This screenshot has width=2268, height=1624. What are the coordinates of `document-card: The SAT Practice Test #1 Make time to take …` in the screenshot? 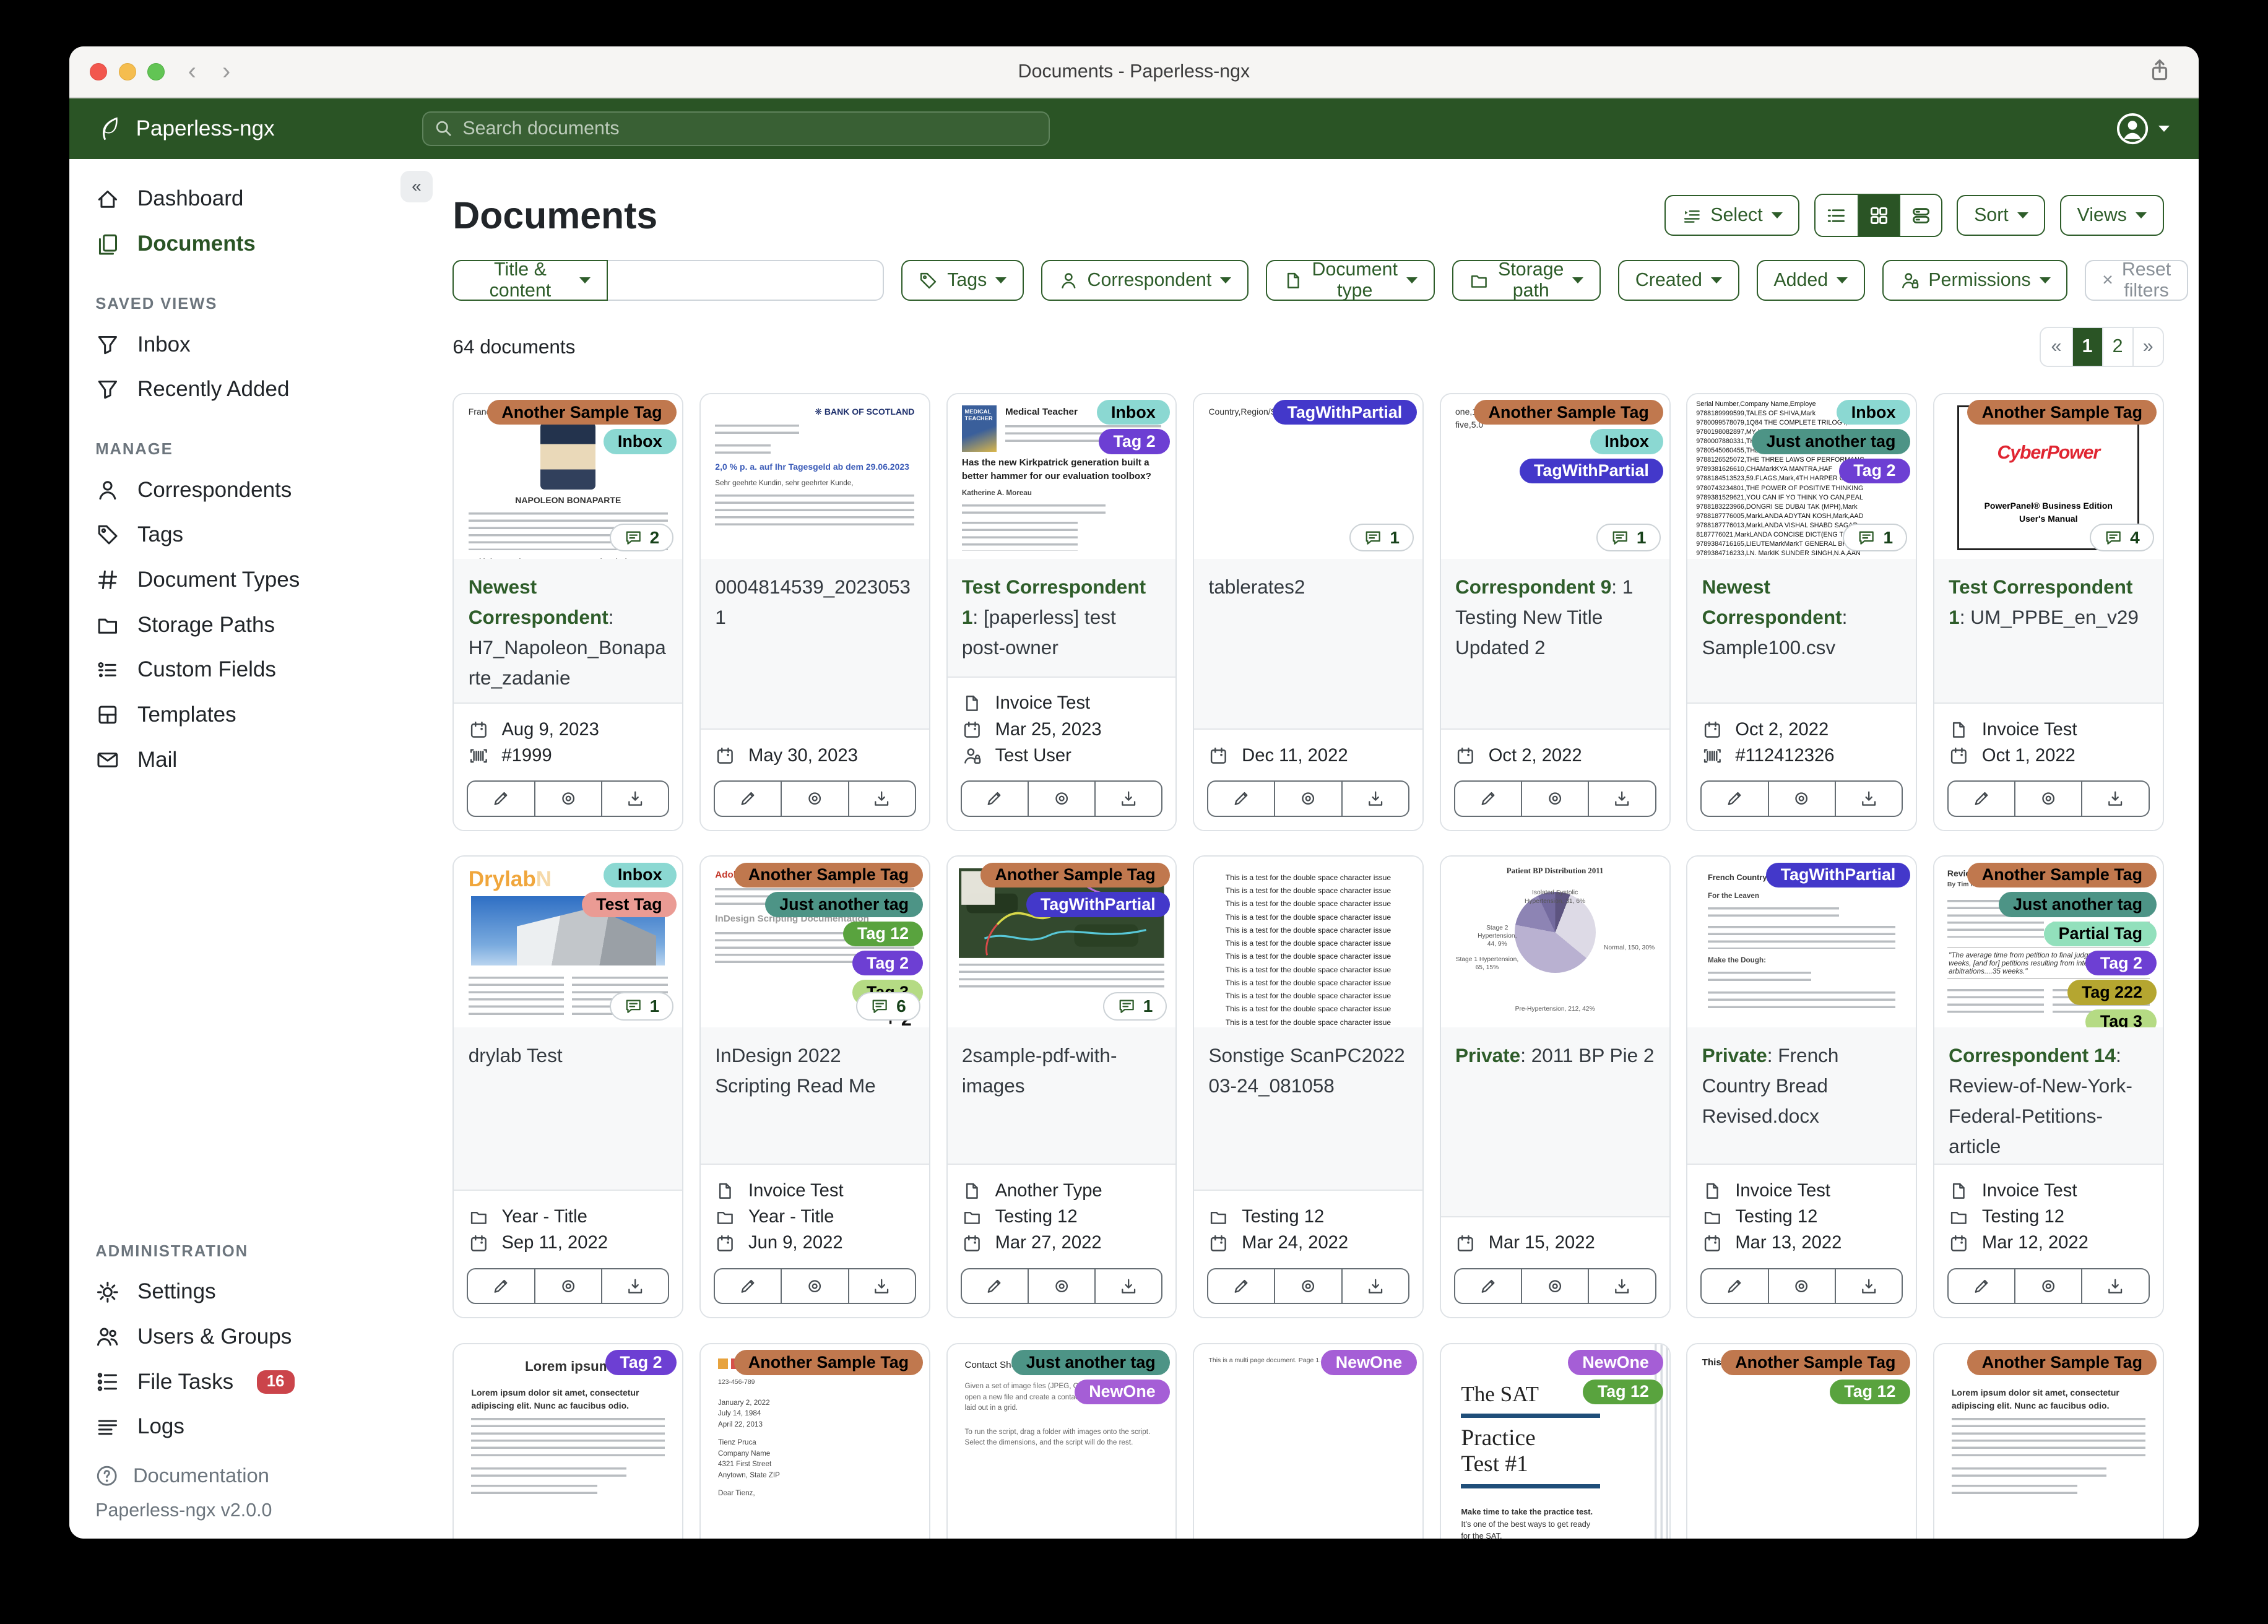 It's located at (1555, 1440).